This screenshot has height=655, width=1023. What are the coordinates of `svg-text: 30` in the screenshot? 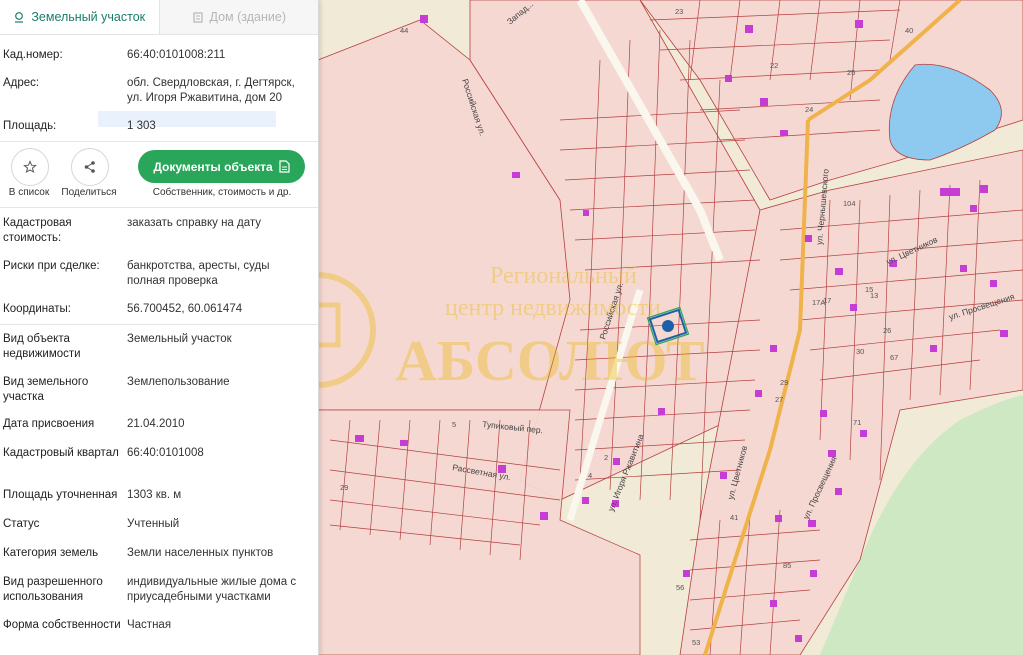 It's located at (860, 351).